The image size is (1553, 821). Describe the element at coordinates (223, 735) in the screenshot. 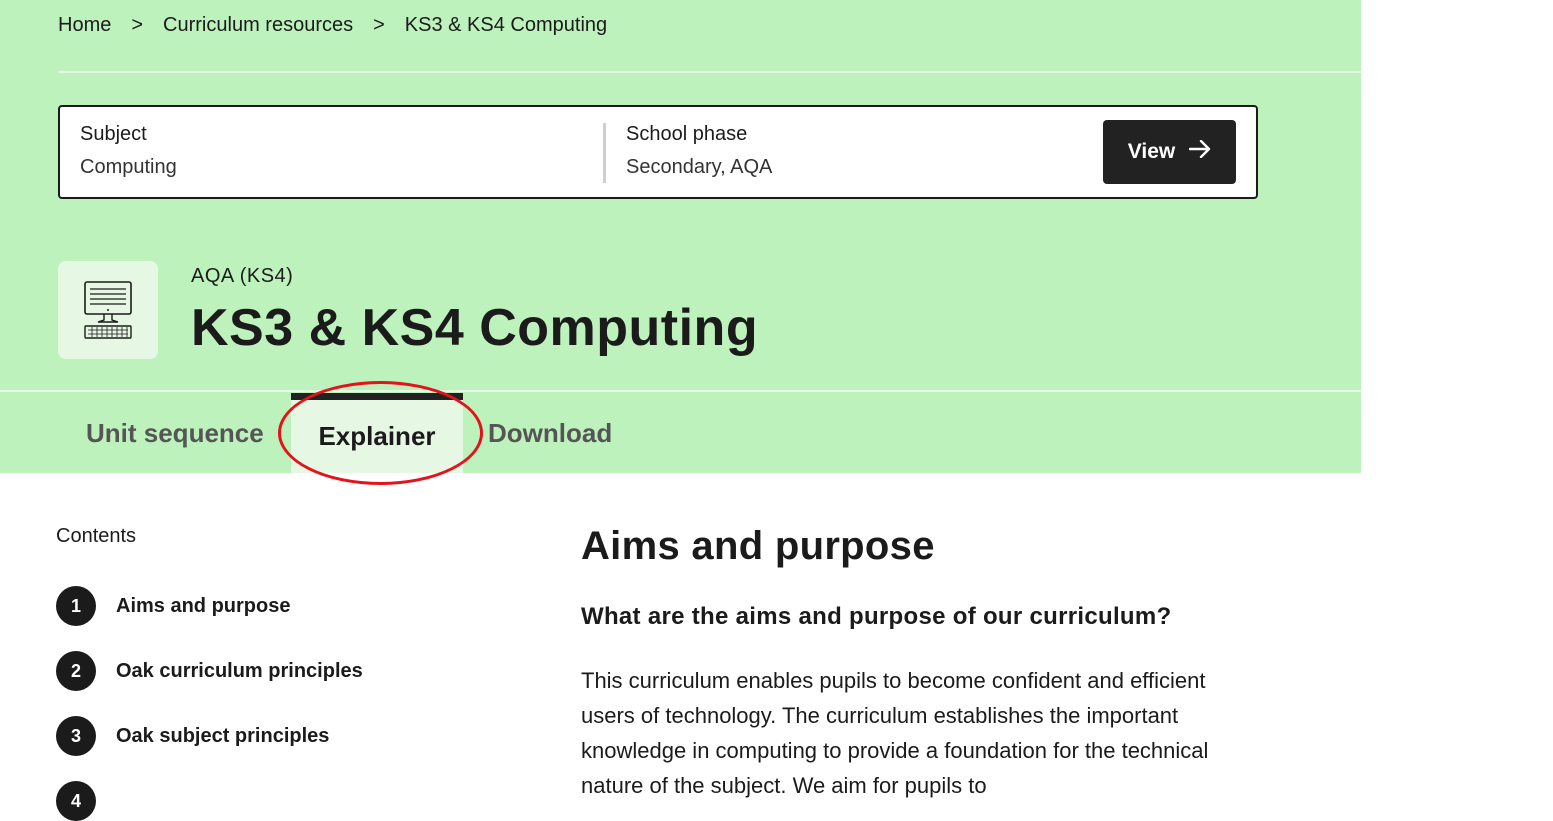

I see `toc-label: Oak subject principles` at that location.